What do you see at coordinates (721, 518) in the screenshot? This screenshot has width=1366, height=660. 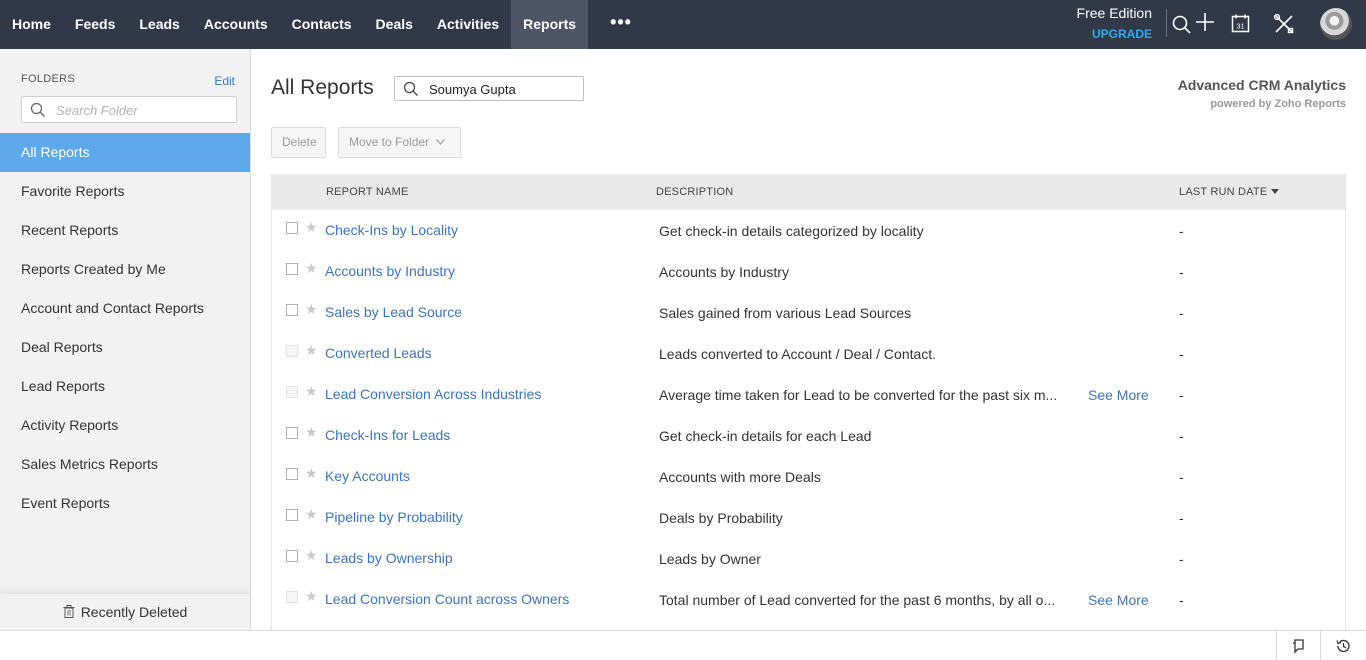 I see `report-description: Deals by Probability` at bounding box center [721, 518].